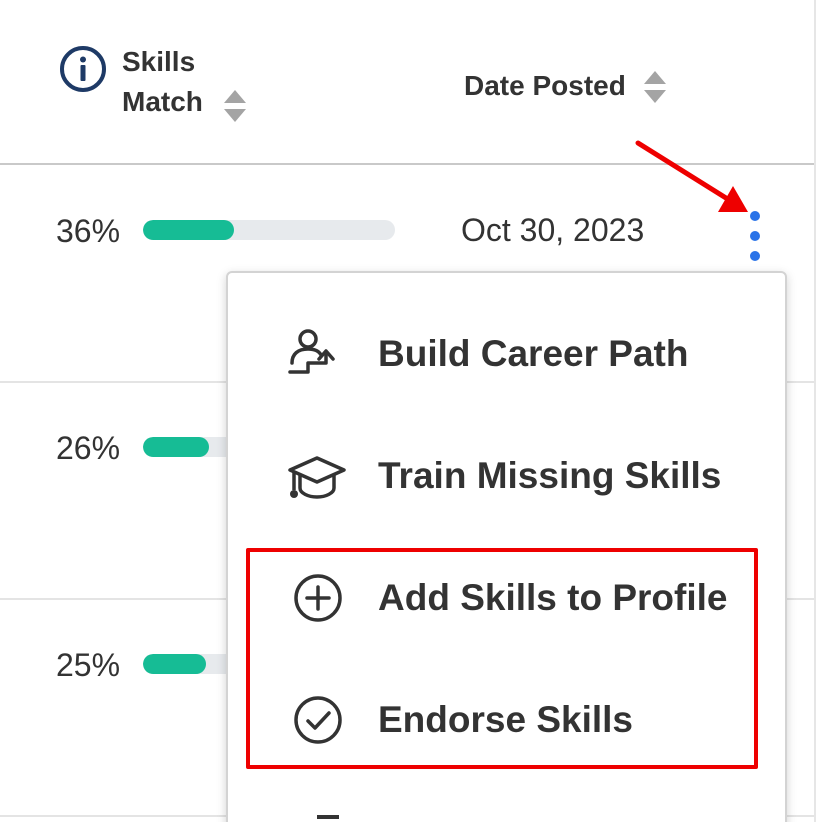 The height and width of the screenshot is (822, 818). Describe the element at coordinates (317, 477) in the screenshot. I see `graduation-cap-icon` at that location.